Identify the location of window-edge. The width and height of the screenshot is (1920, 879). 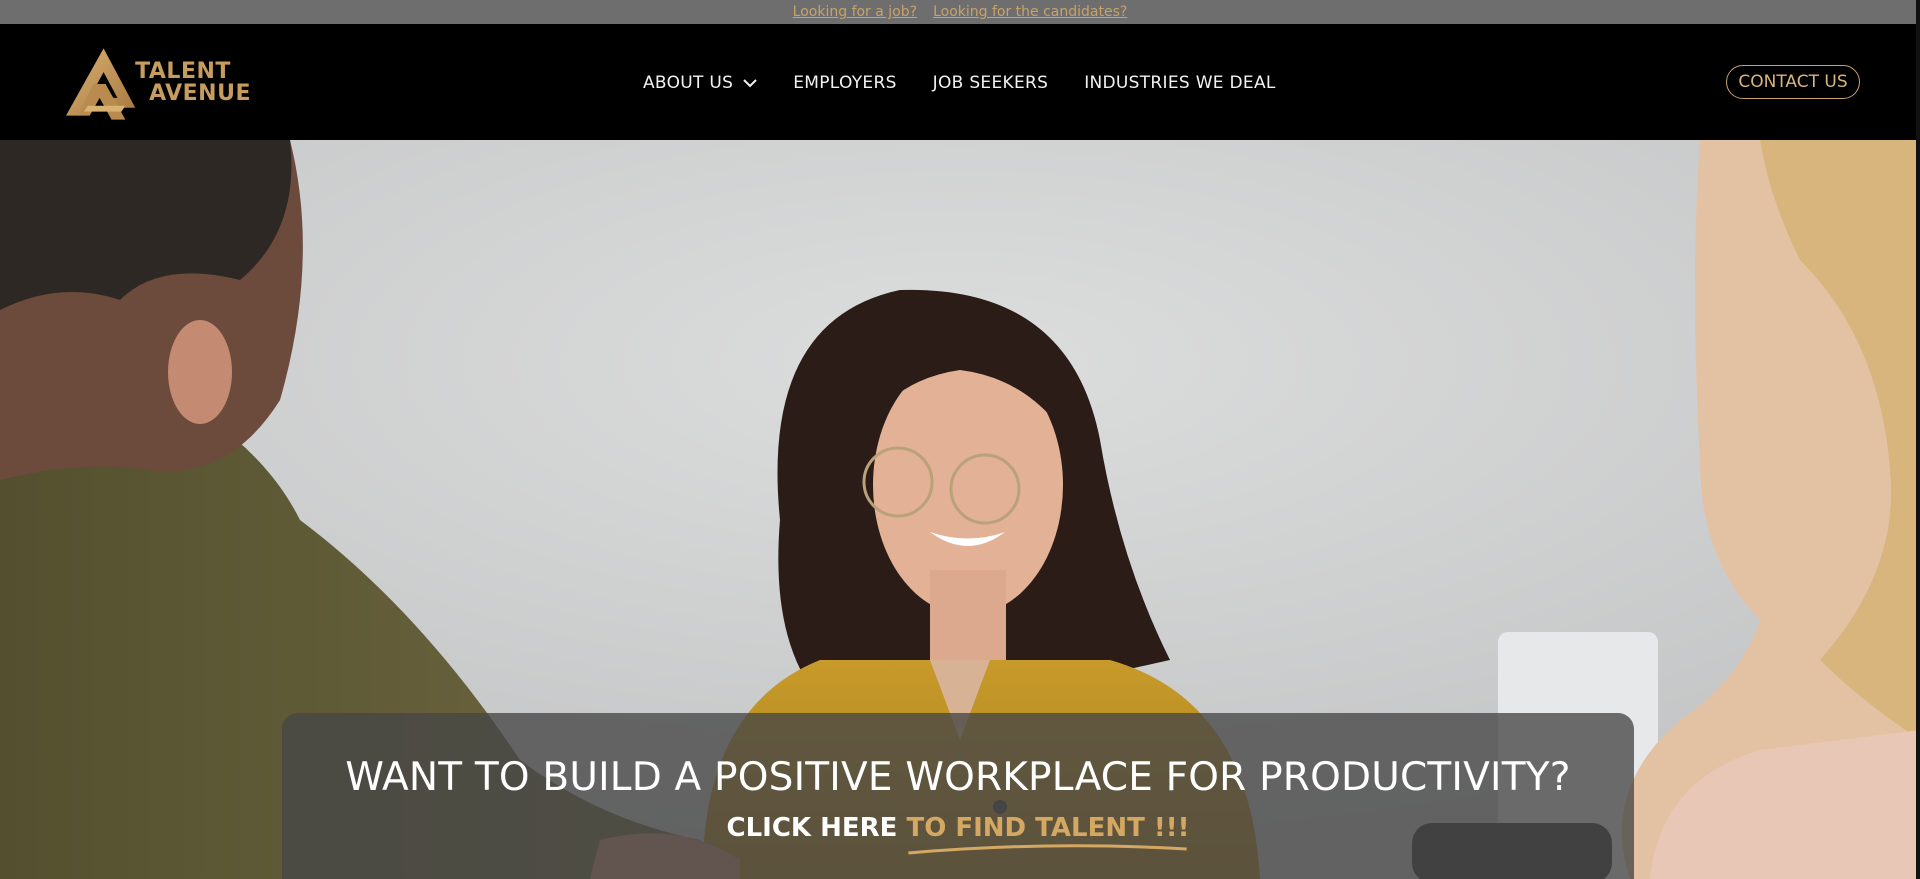
(1918, 439).